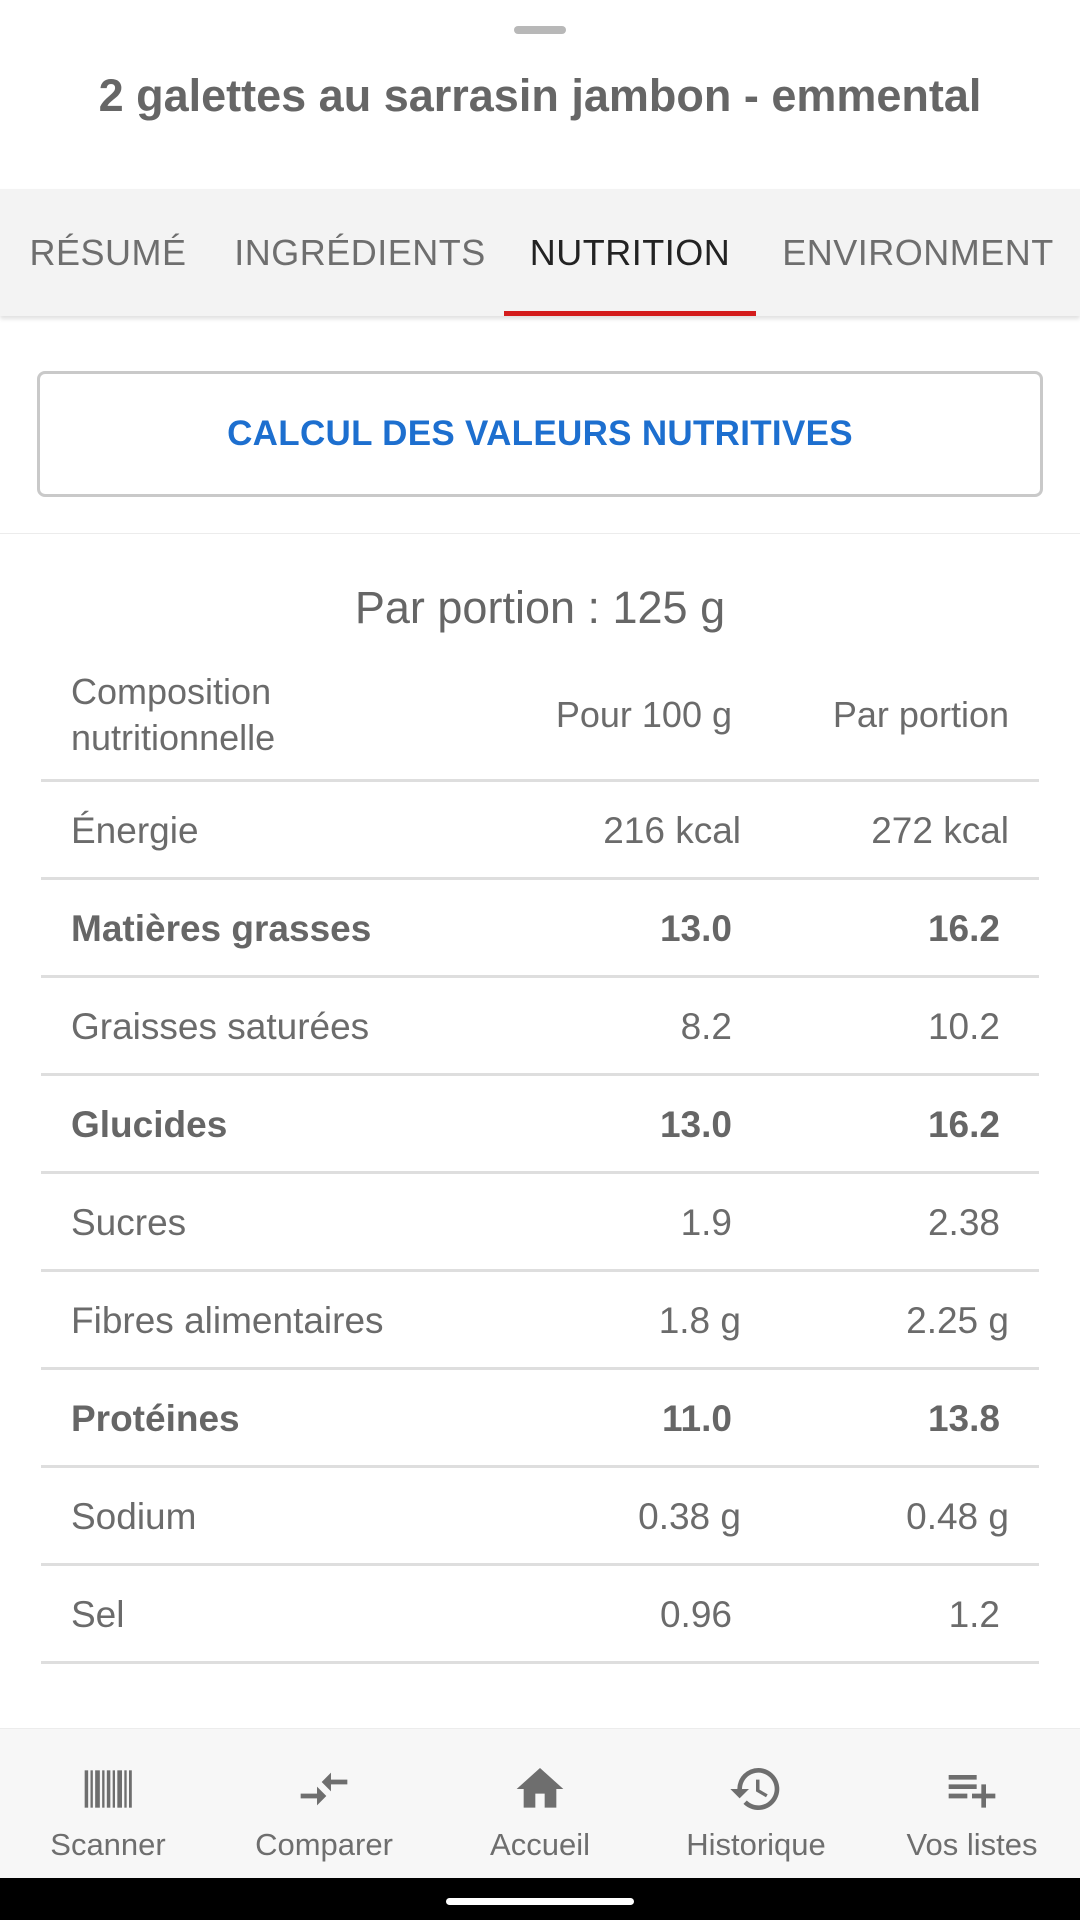 This screenshot has height=1920, width=1080. Describe the element at coordinates (129, 1222) in the screenshot. I see `nutrient-name: Sucres` at that location.